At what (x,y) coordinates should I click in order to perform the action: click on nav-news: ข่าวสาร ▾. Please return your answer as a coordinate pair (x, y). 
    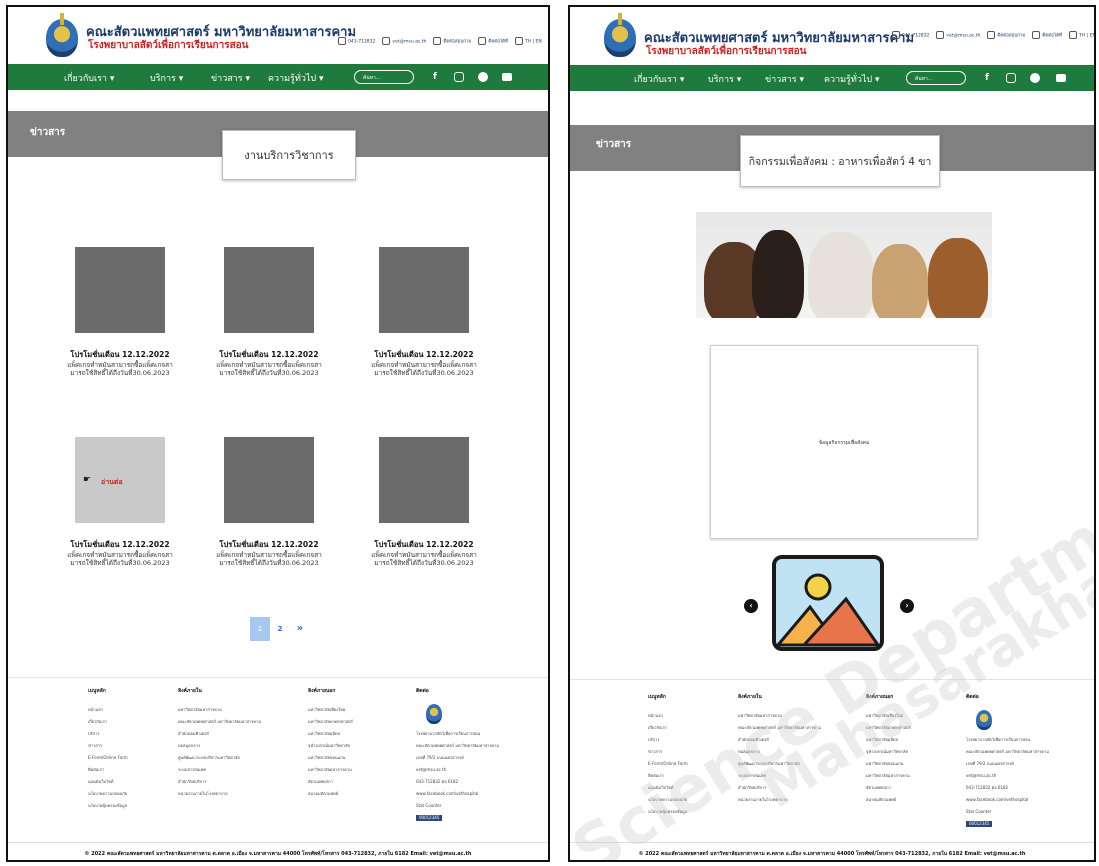
    Looking at the image, I should click on (230, 78).